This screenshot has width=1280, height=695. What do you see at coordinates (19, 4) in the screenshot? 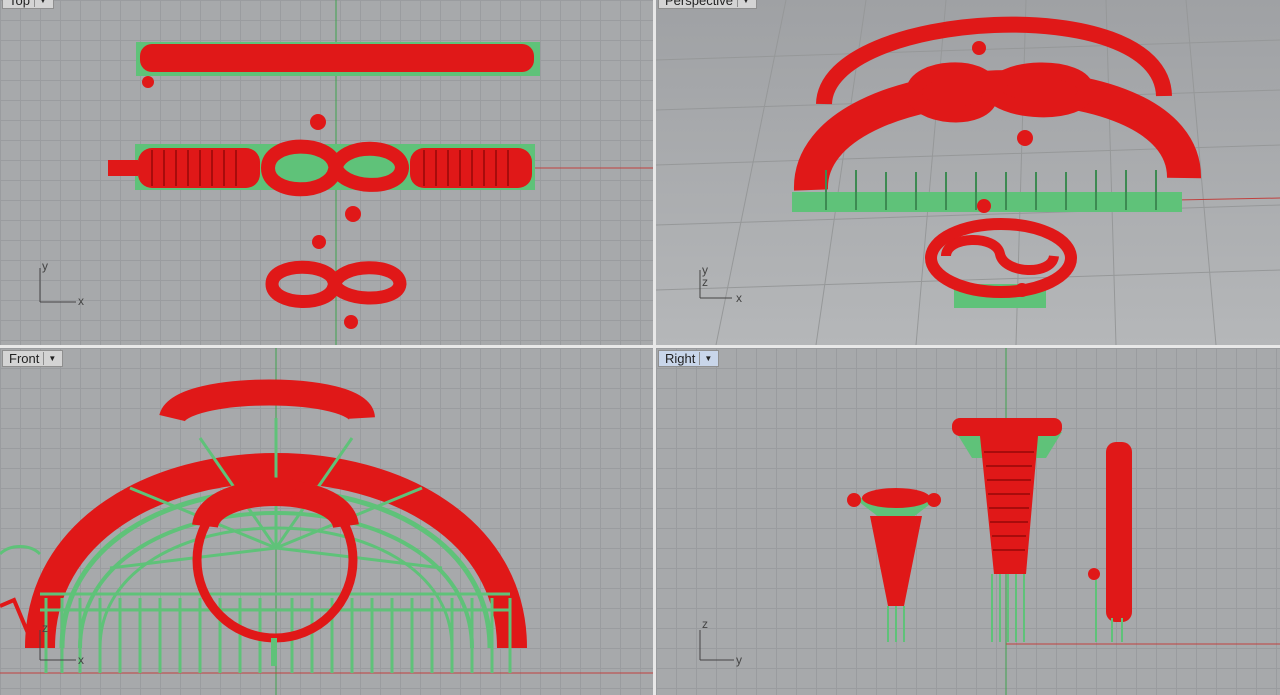
I see `viewport-name: Top` at bounding box center [19, 4].